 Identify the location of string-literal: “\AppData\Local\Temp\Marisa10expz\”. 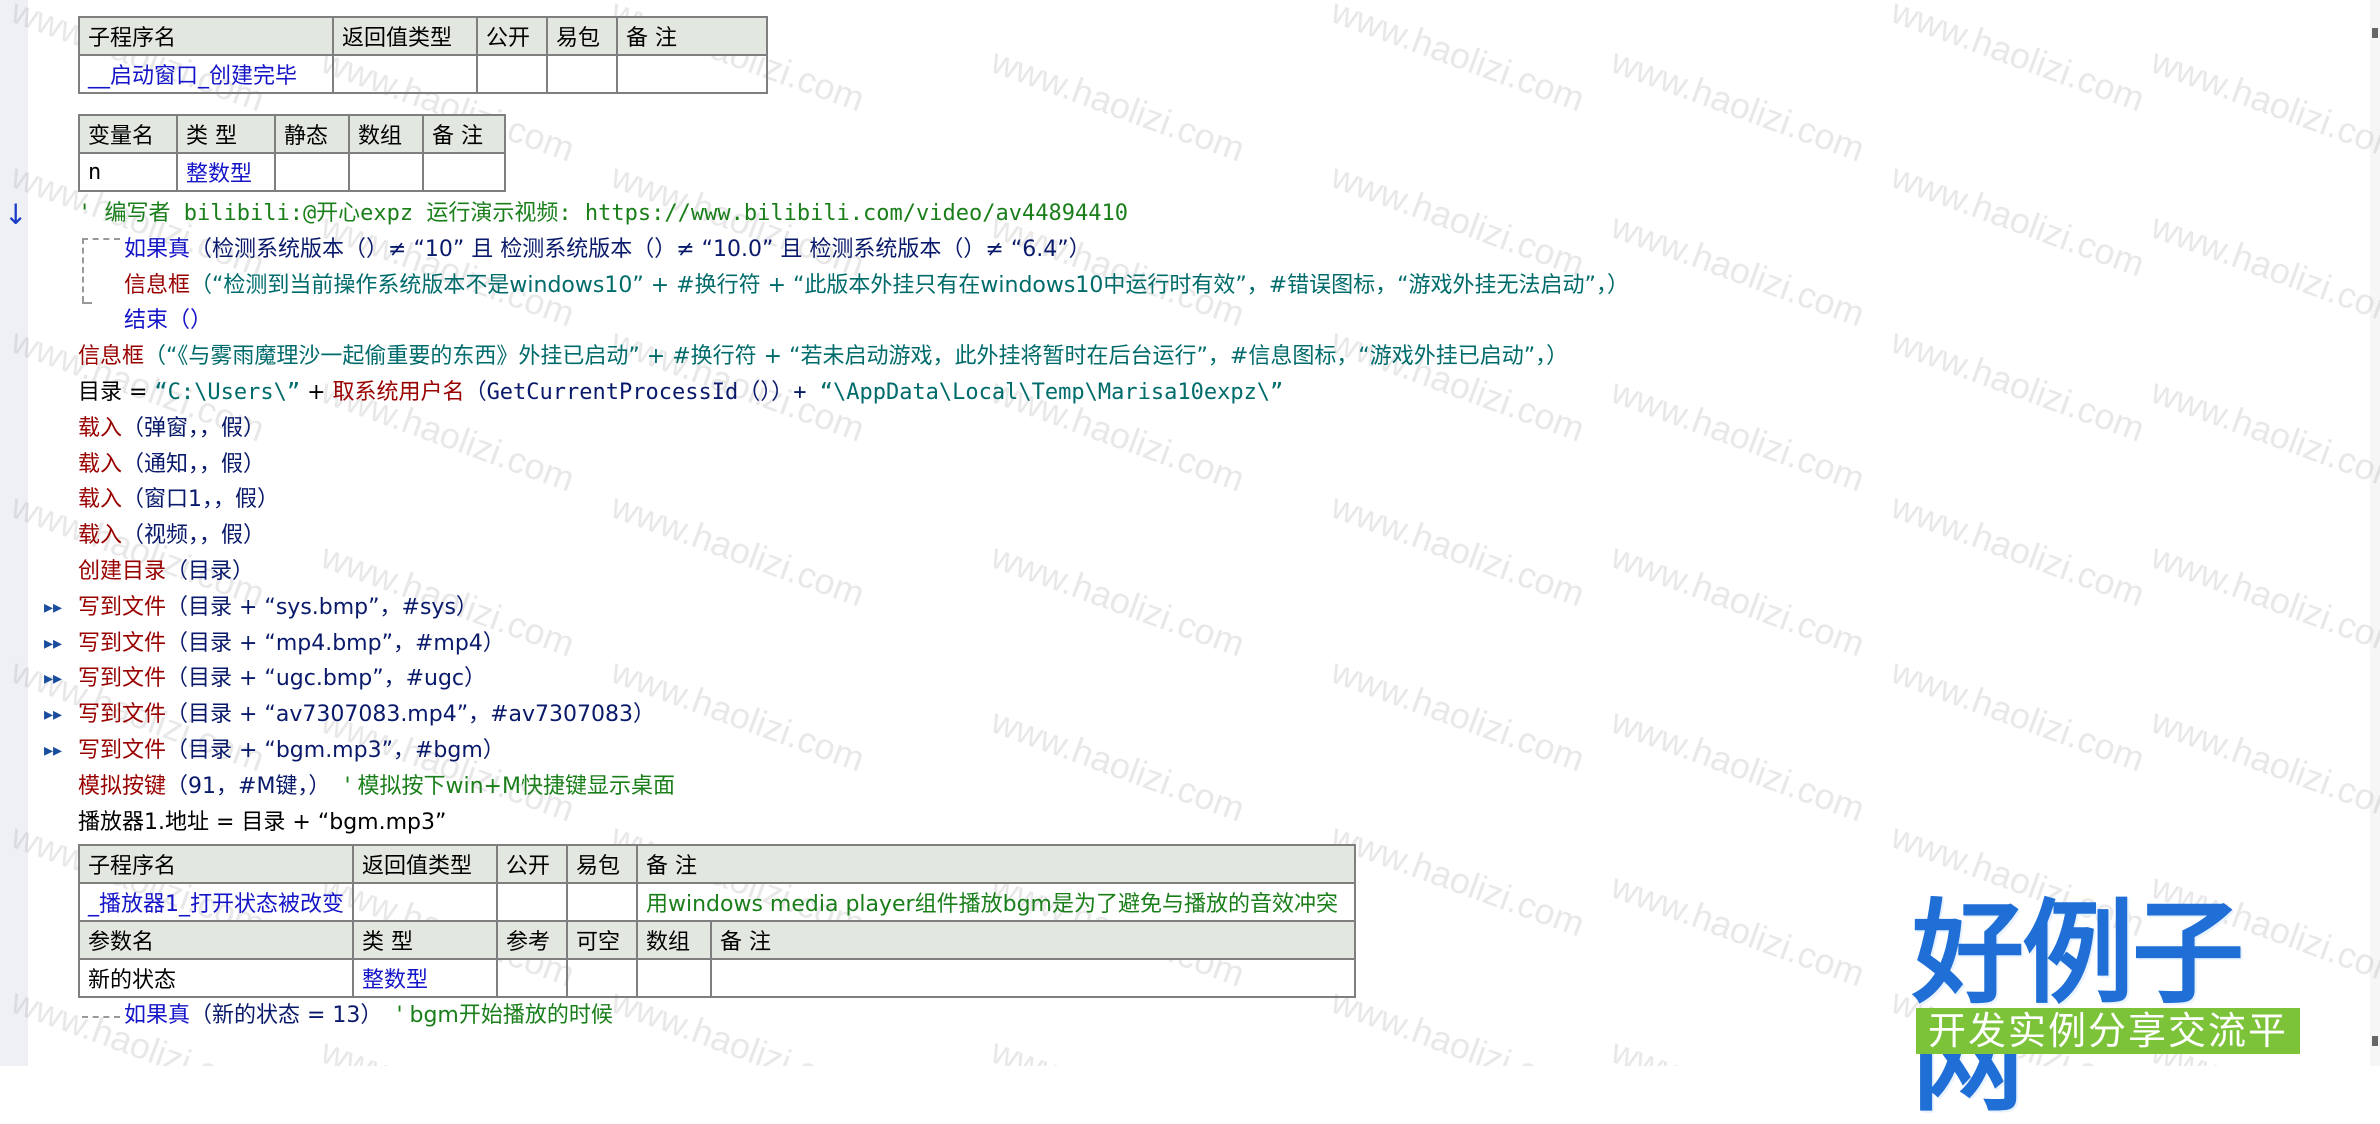
(1051, 392).